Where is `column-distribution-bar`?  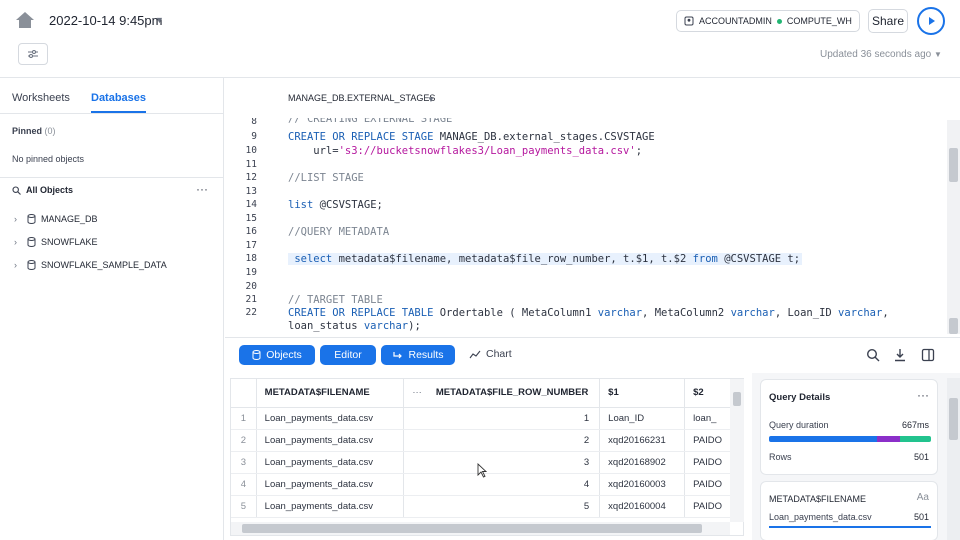
column-distribution-bar is located at coordinates (850, 527).